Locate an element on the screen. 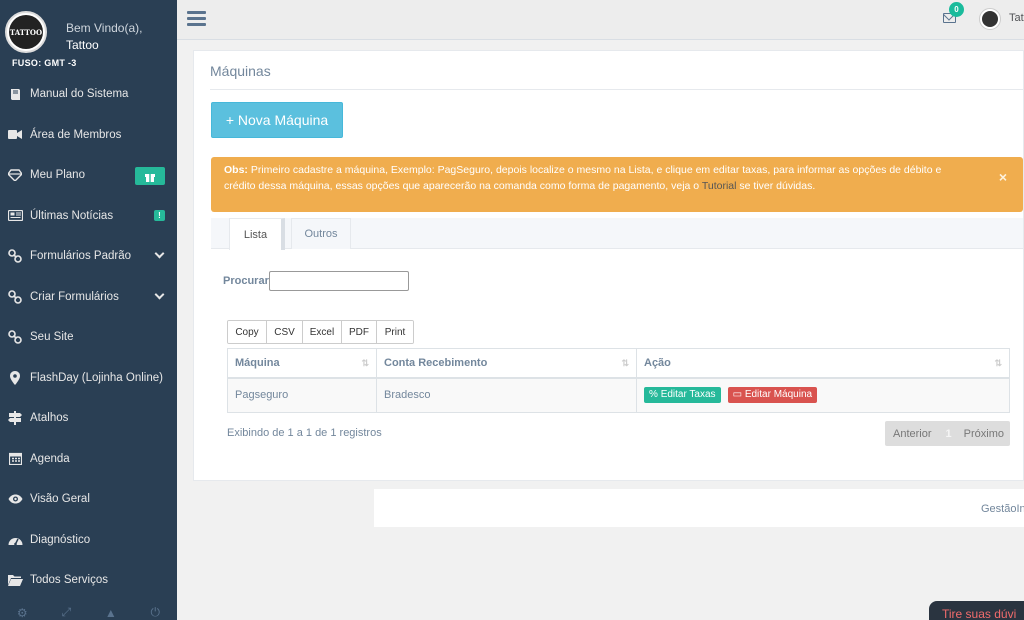 This screenshot has width=1024, height=620. column-header-label: Ação is located at coordinates (657, 362).